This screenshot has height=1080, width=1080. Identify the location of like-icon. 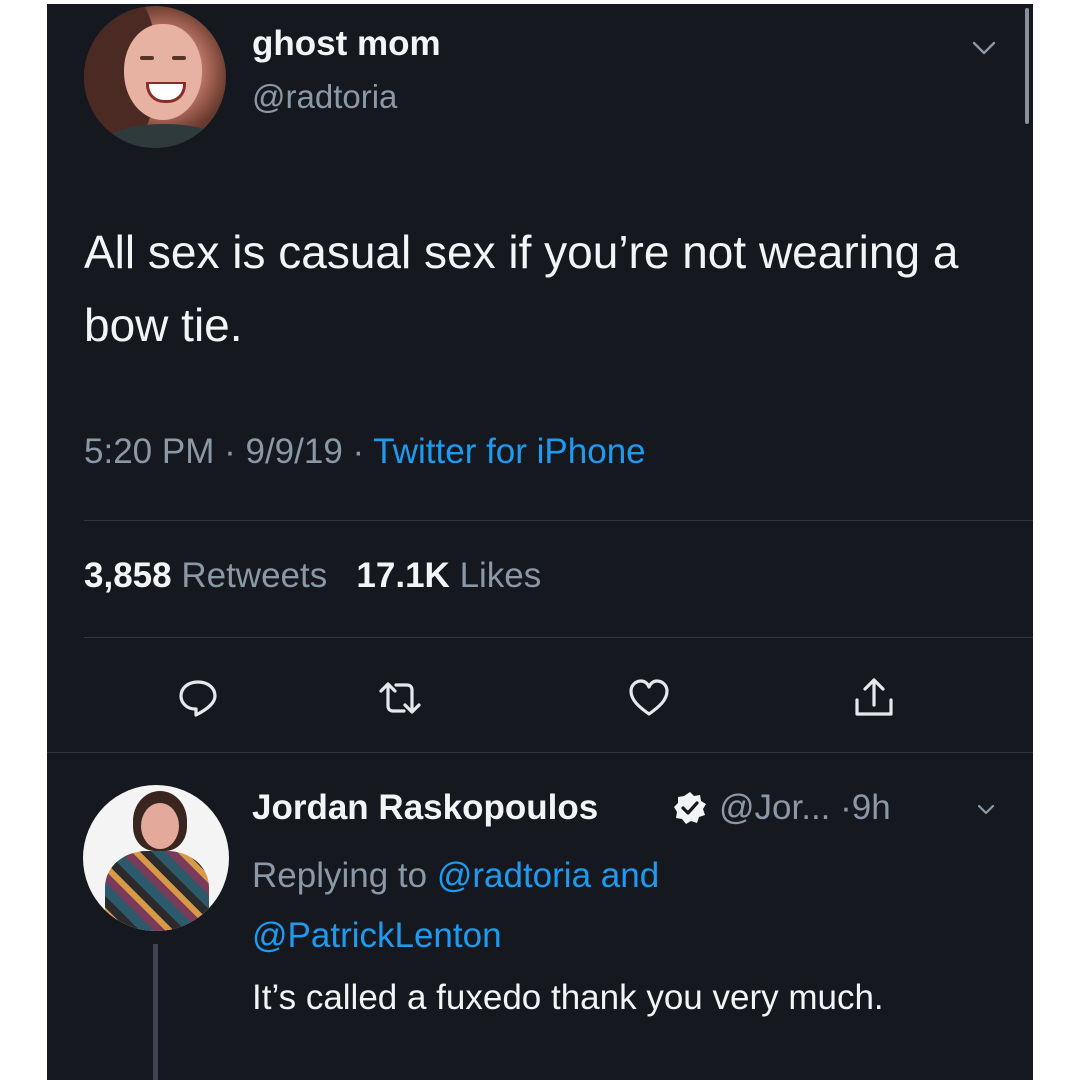
(649, 698).